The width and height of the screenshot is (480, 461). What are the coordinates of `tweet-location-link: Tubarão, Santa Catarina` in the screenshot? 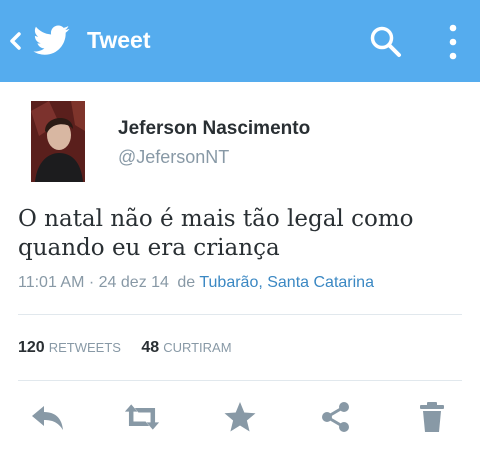 It's located at (286, 282).